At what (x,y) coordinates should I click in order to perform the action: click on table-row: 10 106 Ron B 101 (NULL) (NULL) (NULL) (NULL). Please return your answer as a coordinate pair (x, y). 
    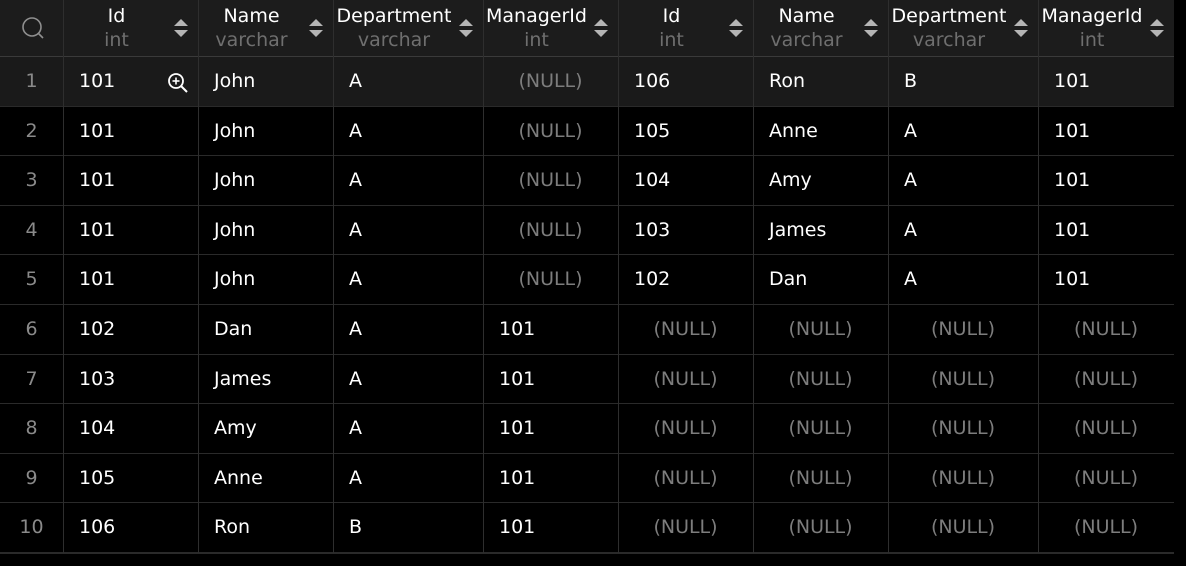
    Looking at the image, I should click on (587, 528).